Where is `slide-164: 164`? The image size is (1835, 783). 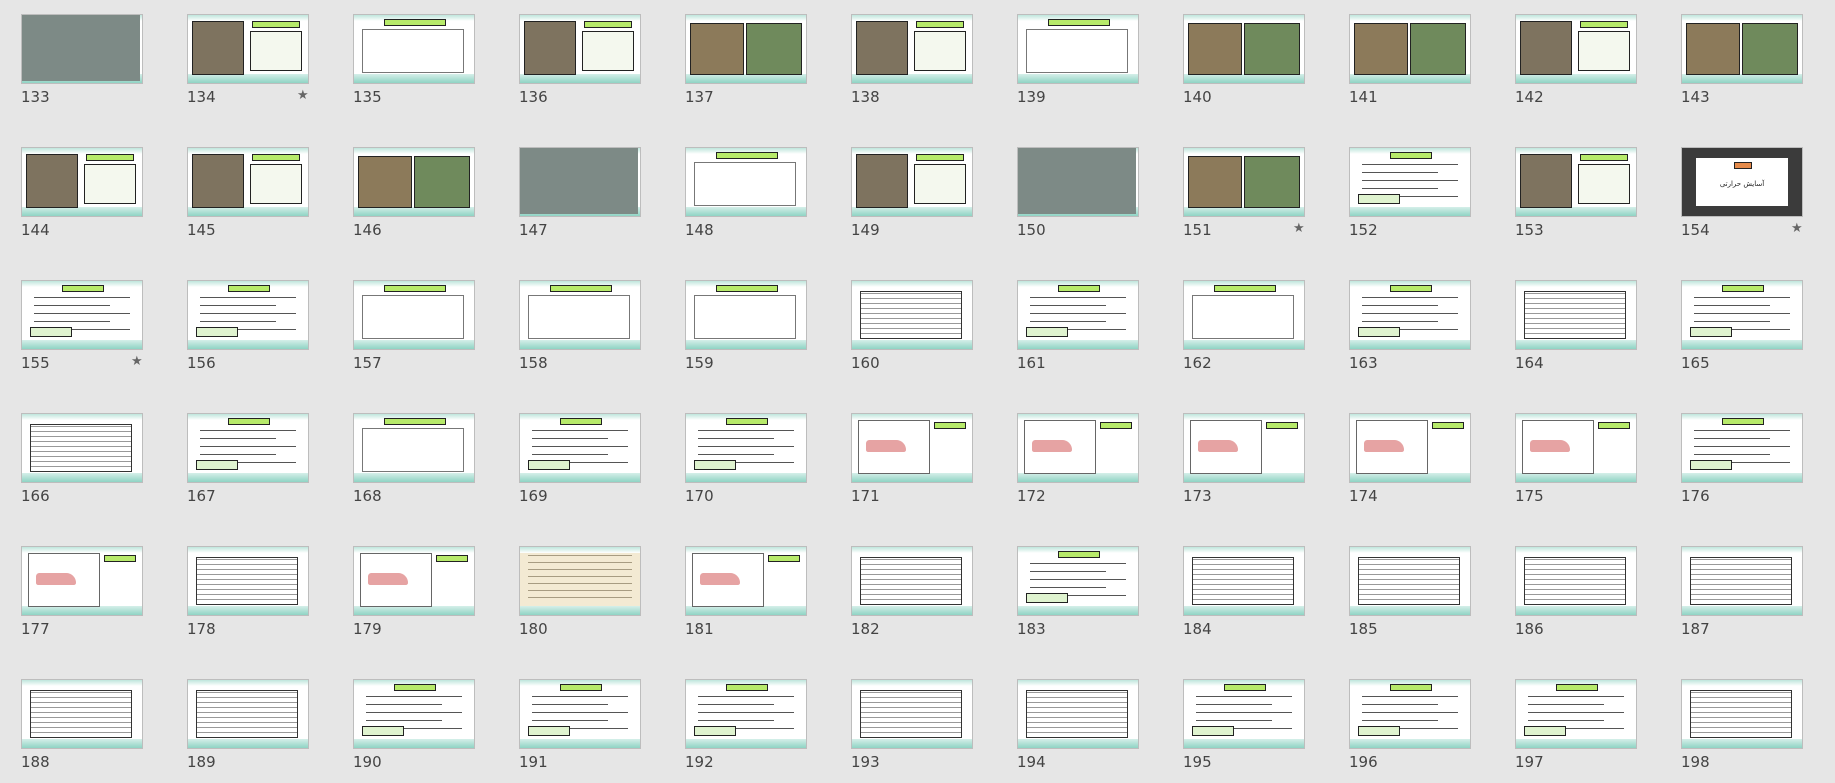
slide-164: 164 is located at coordinates (1576, 330).